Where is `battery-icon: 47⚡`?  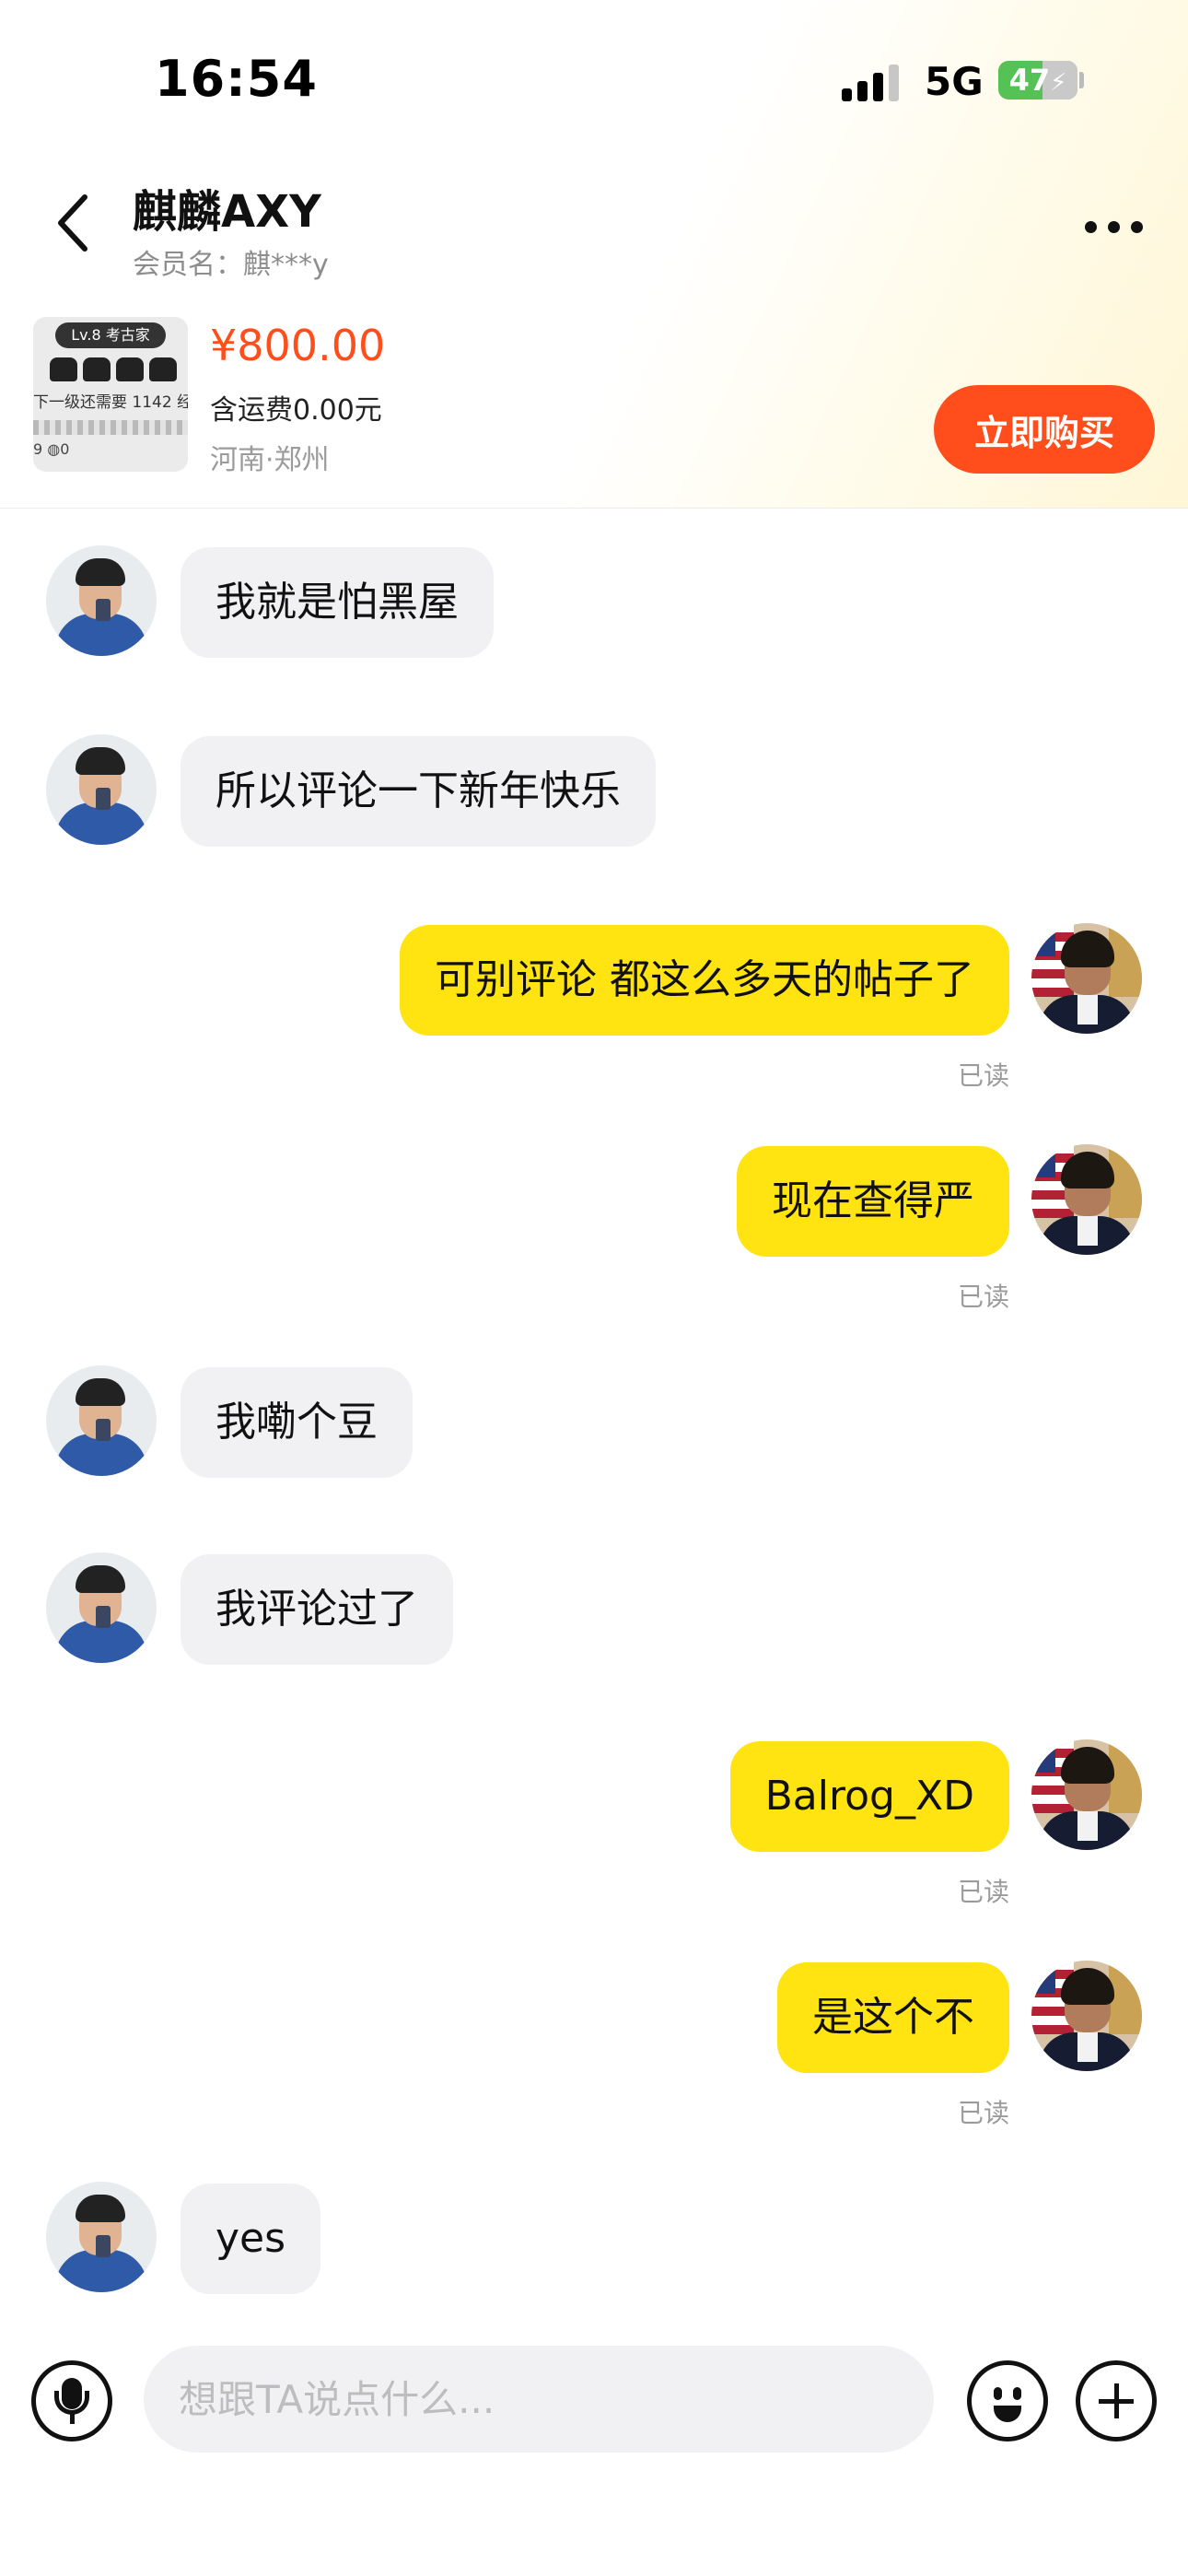
battery-icon: 47⚡ is located at coordinates (1037, 80).